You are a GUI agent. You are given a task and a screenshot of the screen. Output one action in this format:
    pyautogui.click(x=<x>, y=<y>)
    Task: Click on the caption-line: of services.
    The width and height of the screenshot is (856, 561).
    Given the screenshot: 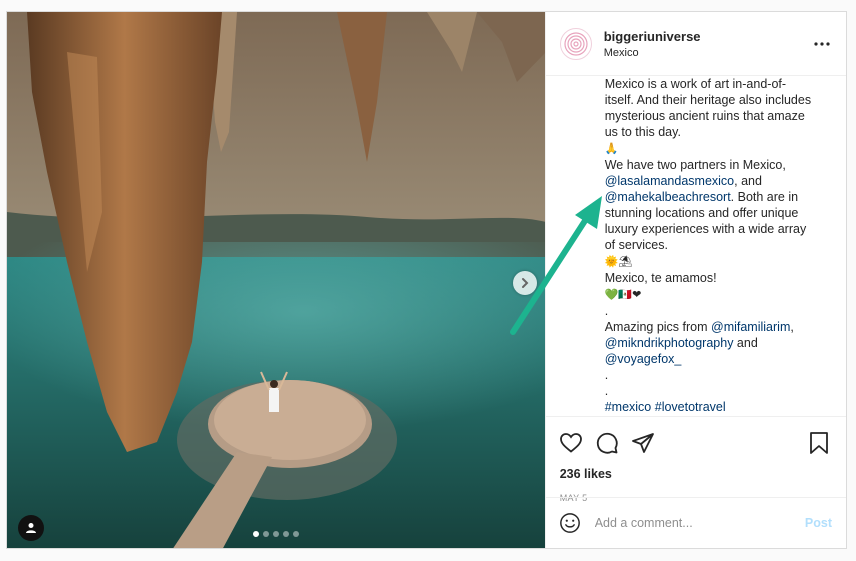 What is the action you would take?
    pyautogui.click(x=710, y=245)
    